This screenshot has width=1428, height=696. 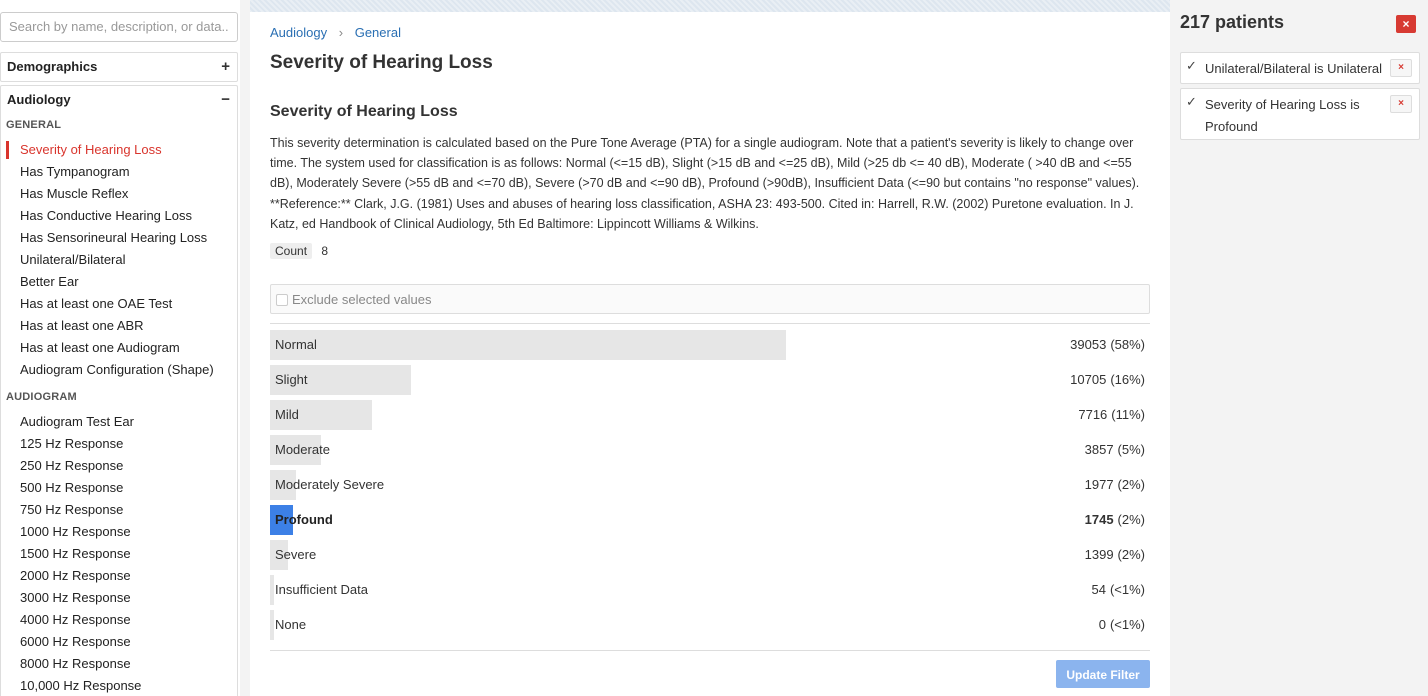 I want to click on bar-row: Normal 39053 (58%), so click(x=710, y=345).